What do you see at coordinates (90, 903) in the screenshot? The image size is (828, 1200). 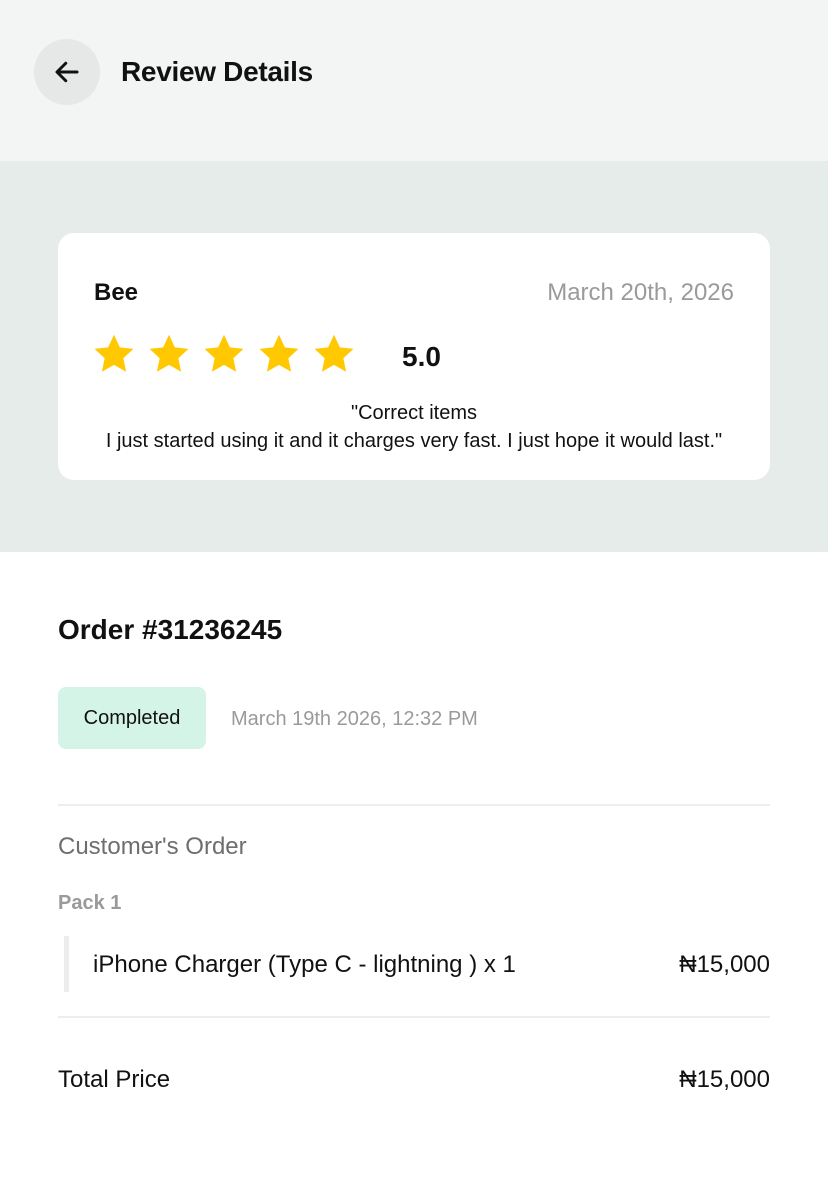 I see `pack-label: Pack 1` at bounding box center [90, 903].